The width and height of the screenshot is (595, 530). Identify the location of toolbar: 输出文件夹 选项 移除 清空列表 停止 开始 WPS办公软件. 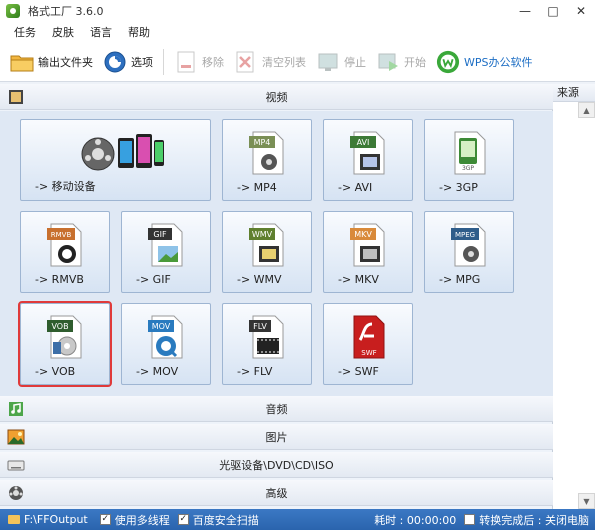
(297, 62).